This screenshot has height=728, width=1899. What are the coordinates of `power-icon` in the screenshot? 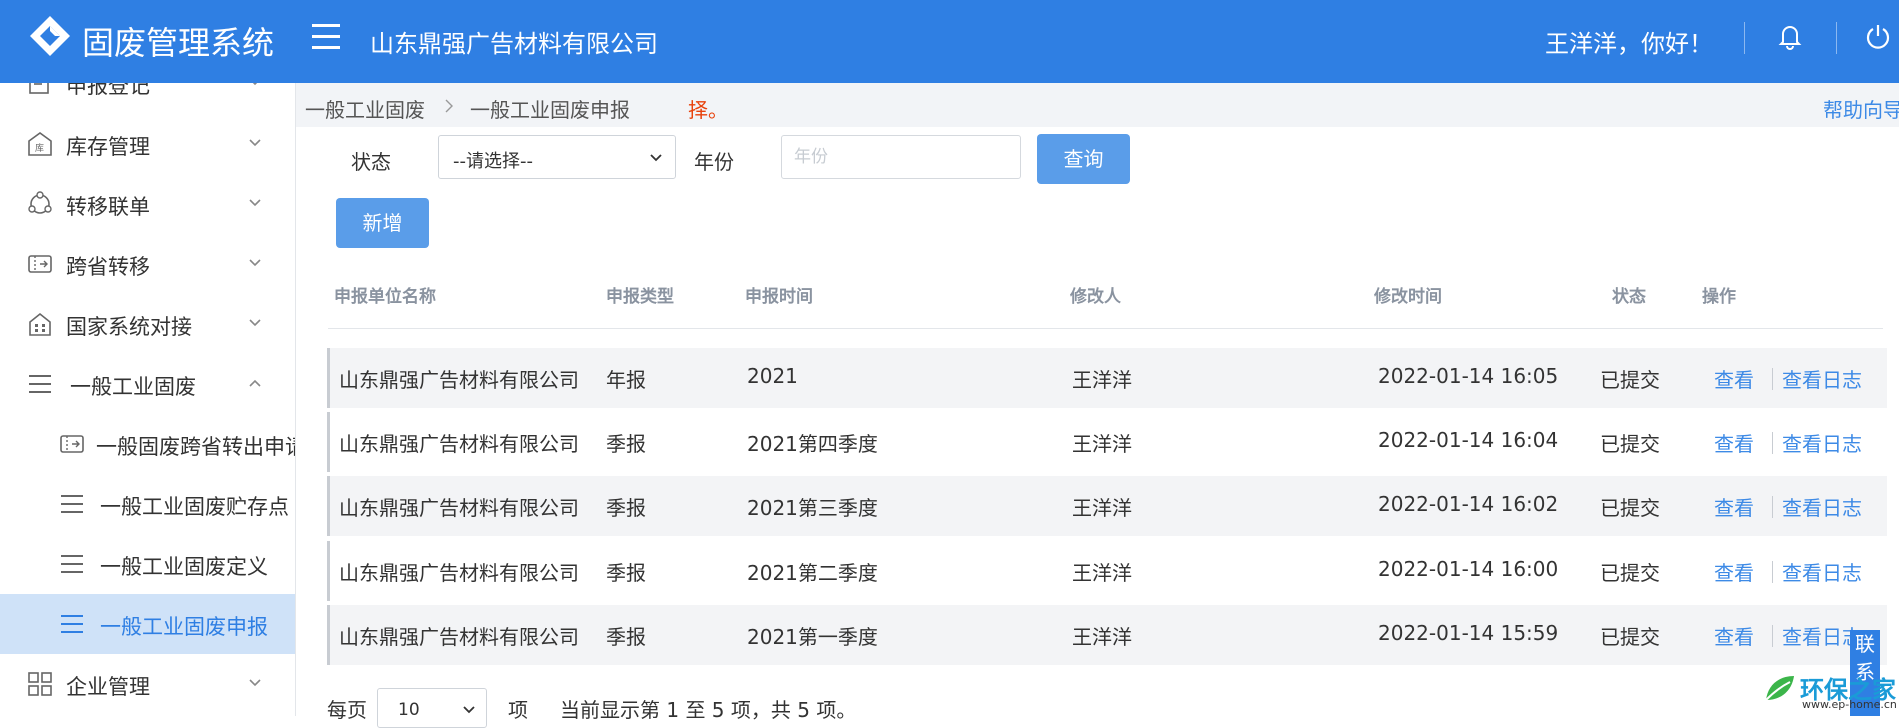 It's located at (1878, 36).